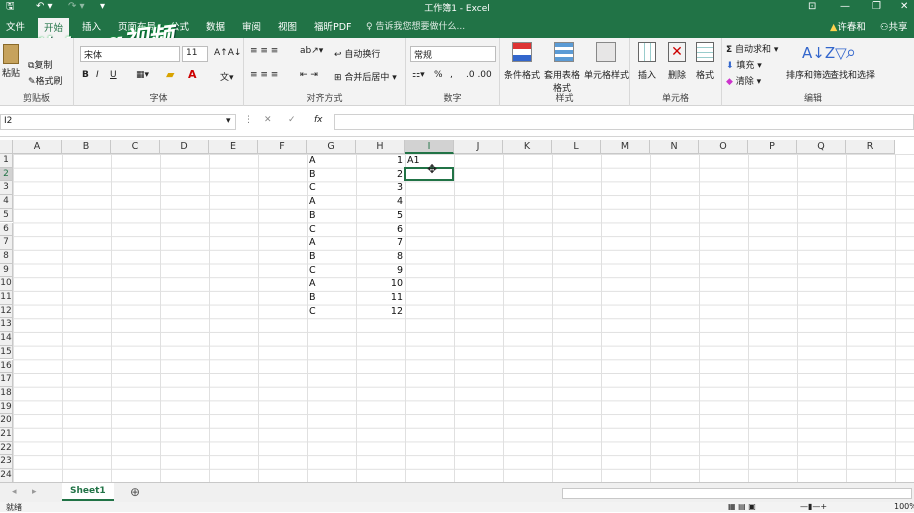 This screenshot has height=513, width=914. Describe the element at coordinates (6, 475) in the screenshot. I see `row-header-24: 24` at that location.